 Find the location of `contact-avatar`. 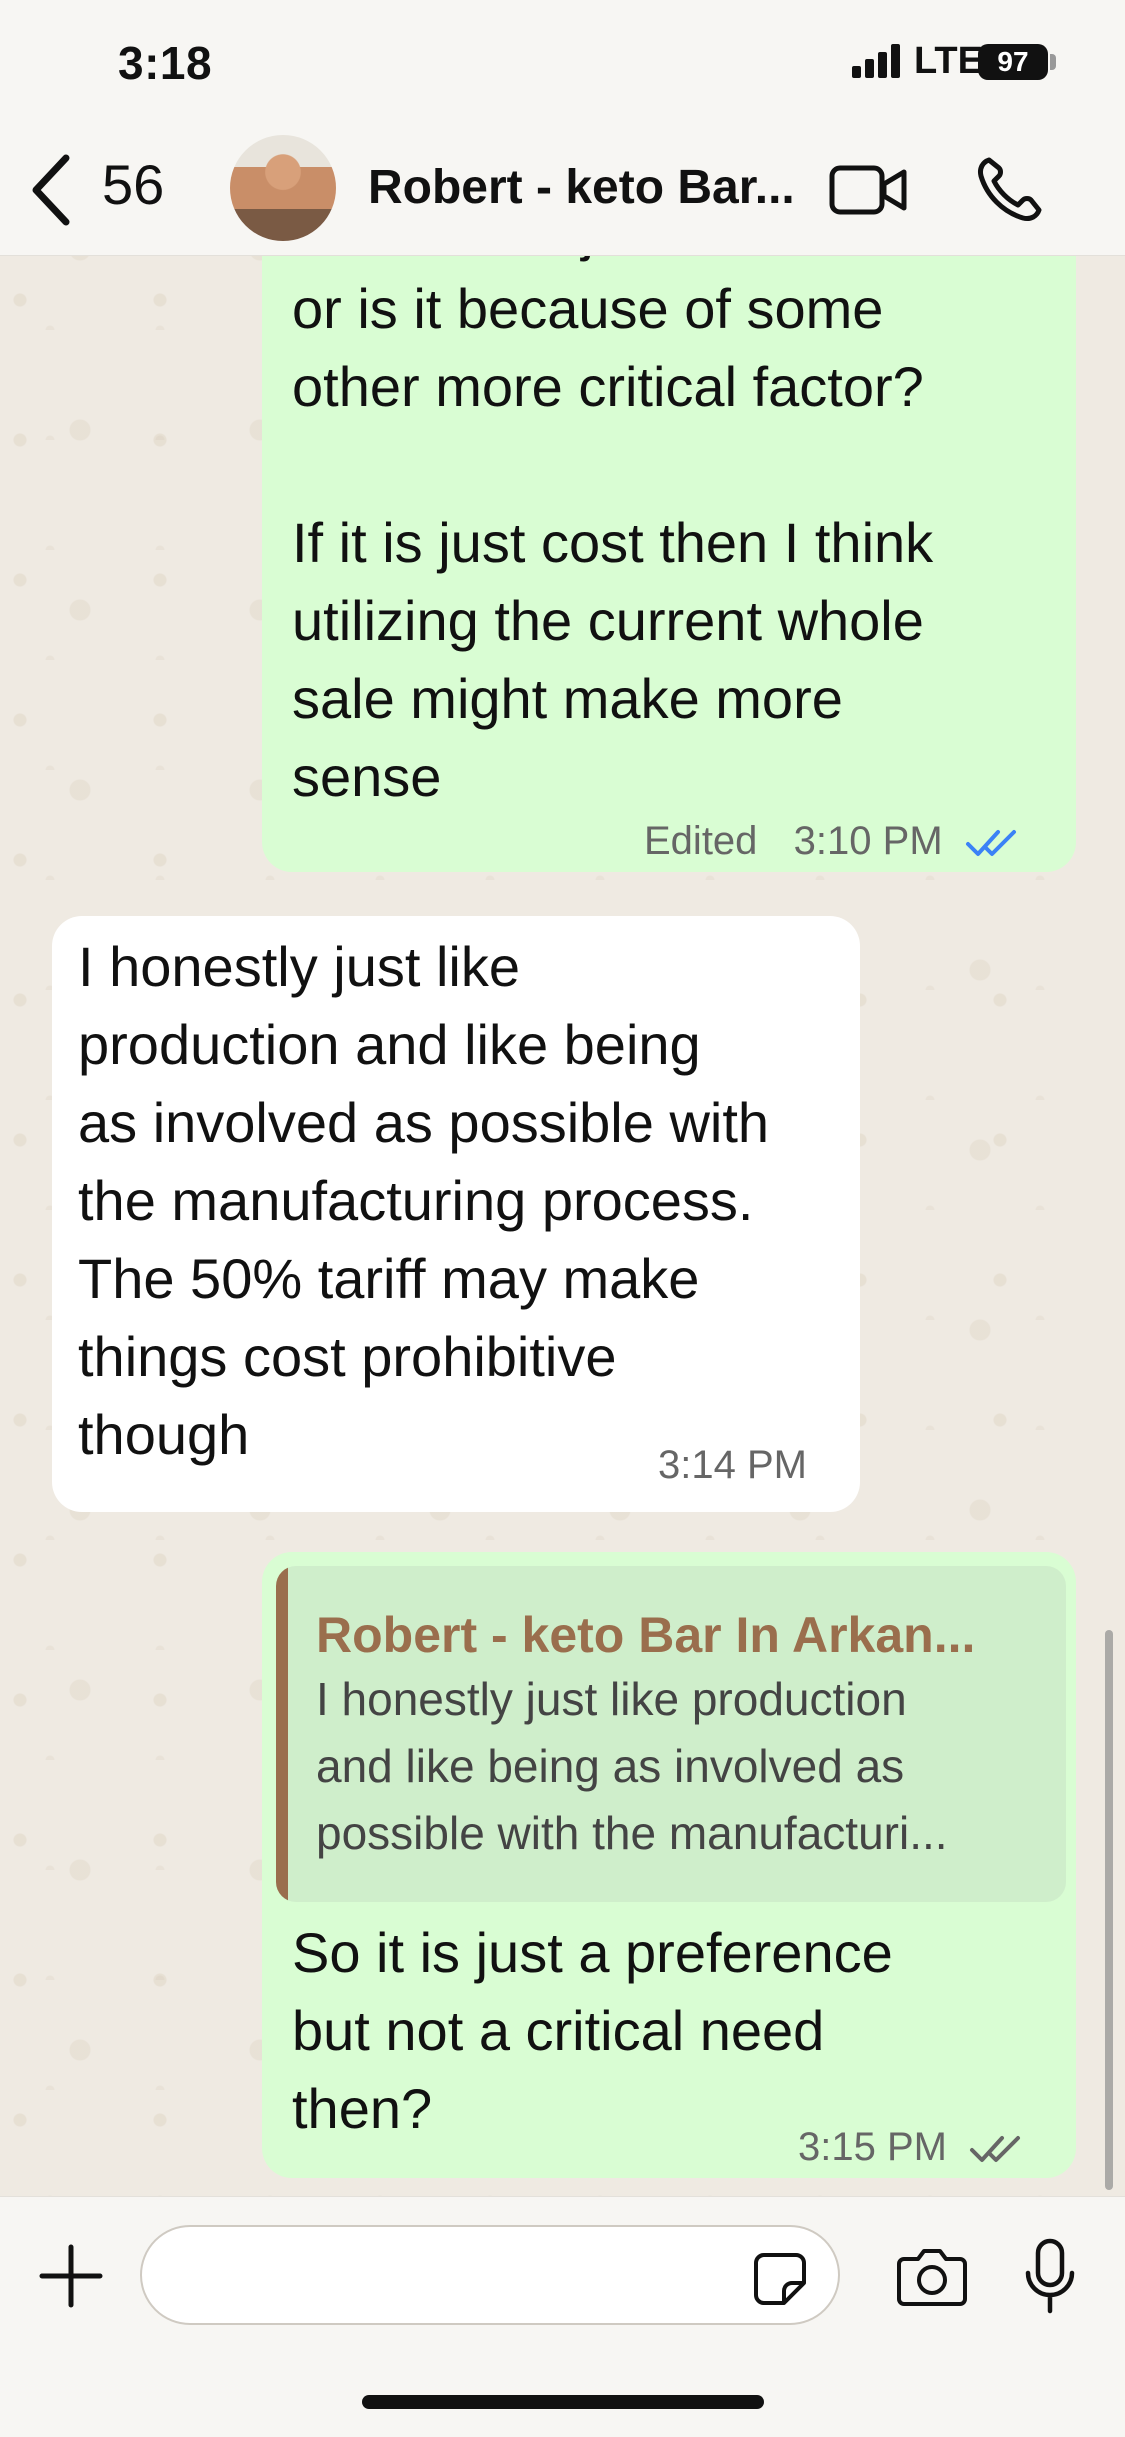

contact-avatar is located at coordinates (283, 188).